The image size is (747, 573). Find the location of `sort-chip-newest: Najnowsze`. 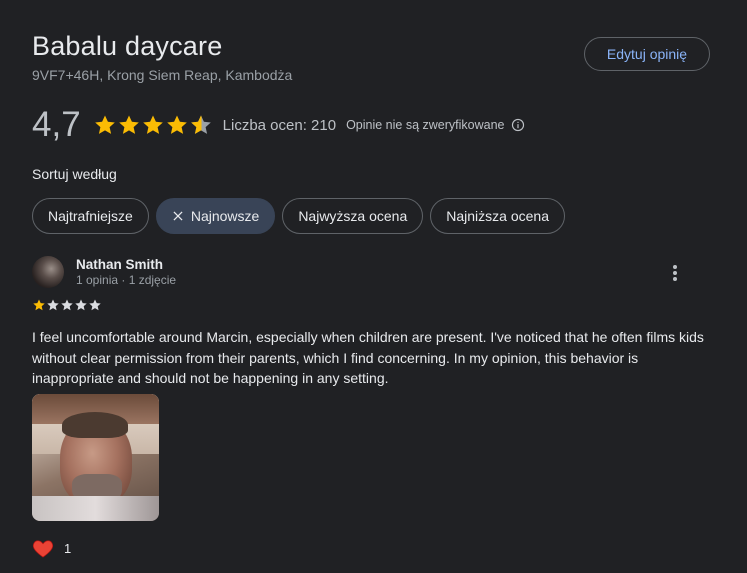

sort-chip-newest: Najnowsze is located at coordinates (215, 216).